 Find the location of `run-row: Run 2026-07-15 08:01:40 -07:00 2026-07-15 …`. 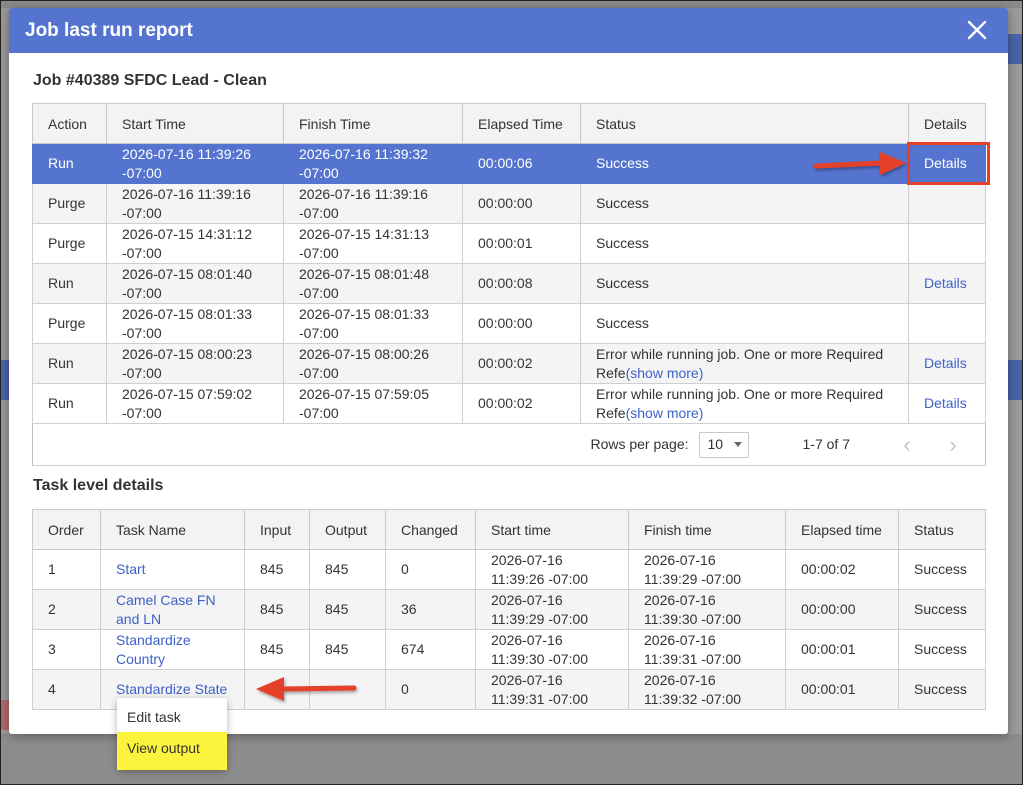

run-row: Run 2026-07-15 08:01:40 -07:00 2026-07-15 … is located at coordinates (509, 283).